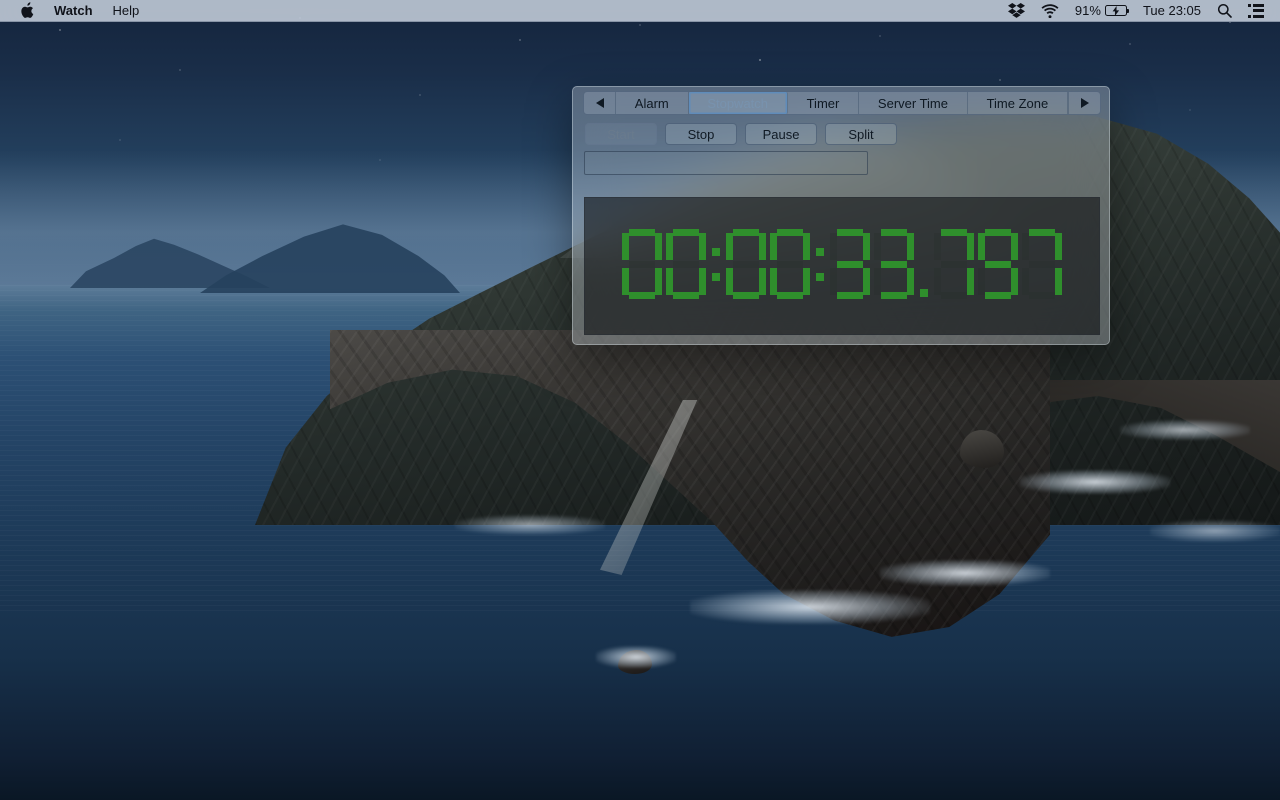 The image size is (1280, 800). What do you see at coordinates (640, 11) in the screenshot?
I see `menu-bar: Watch Help 91% Tue 23:05` at bounding box center [640, 11].